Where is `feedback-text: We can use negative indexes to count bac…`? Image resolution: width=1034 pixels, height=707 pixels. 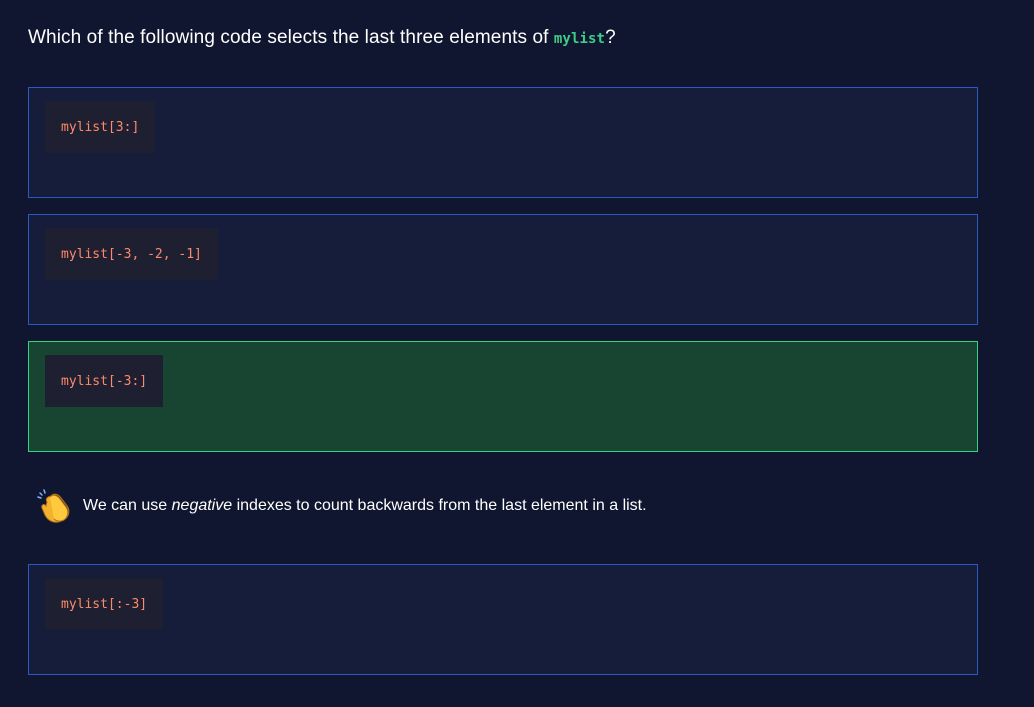 feedback-text: We can use negative indexes to count bac… is located at coordinates (365, 506).